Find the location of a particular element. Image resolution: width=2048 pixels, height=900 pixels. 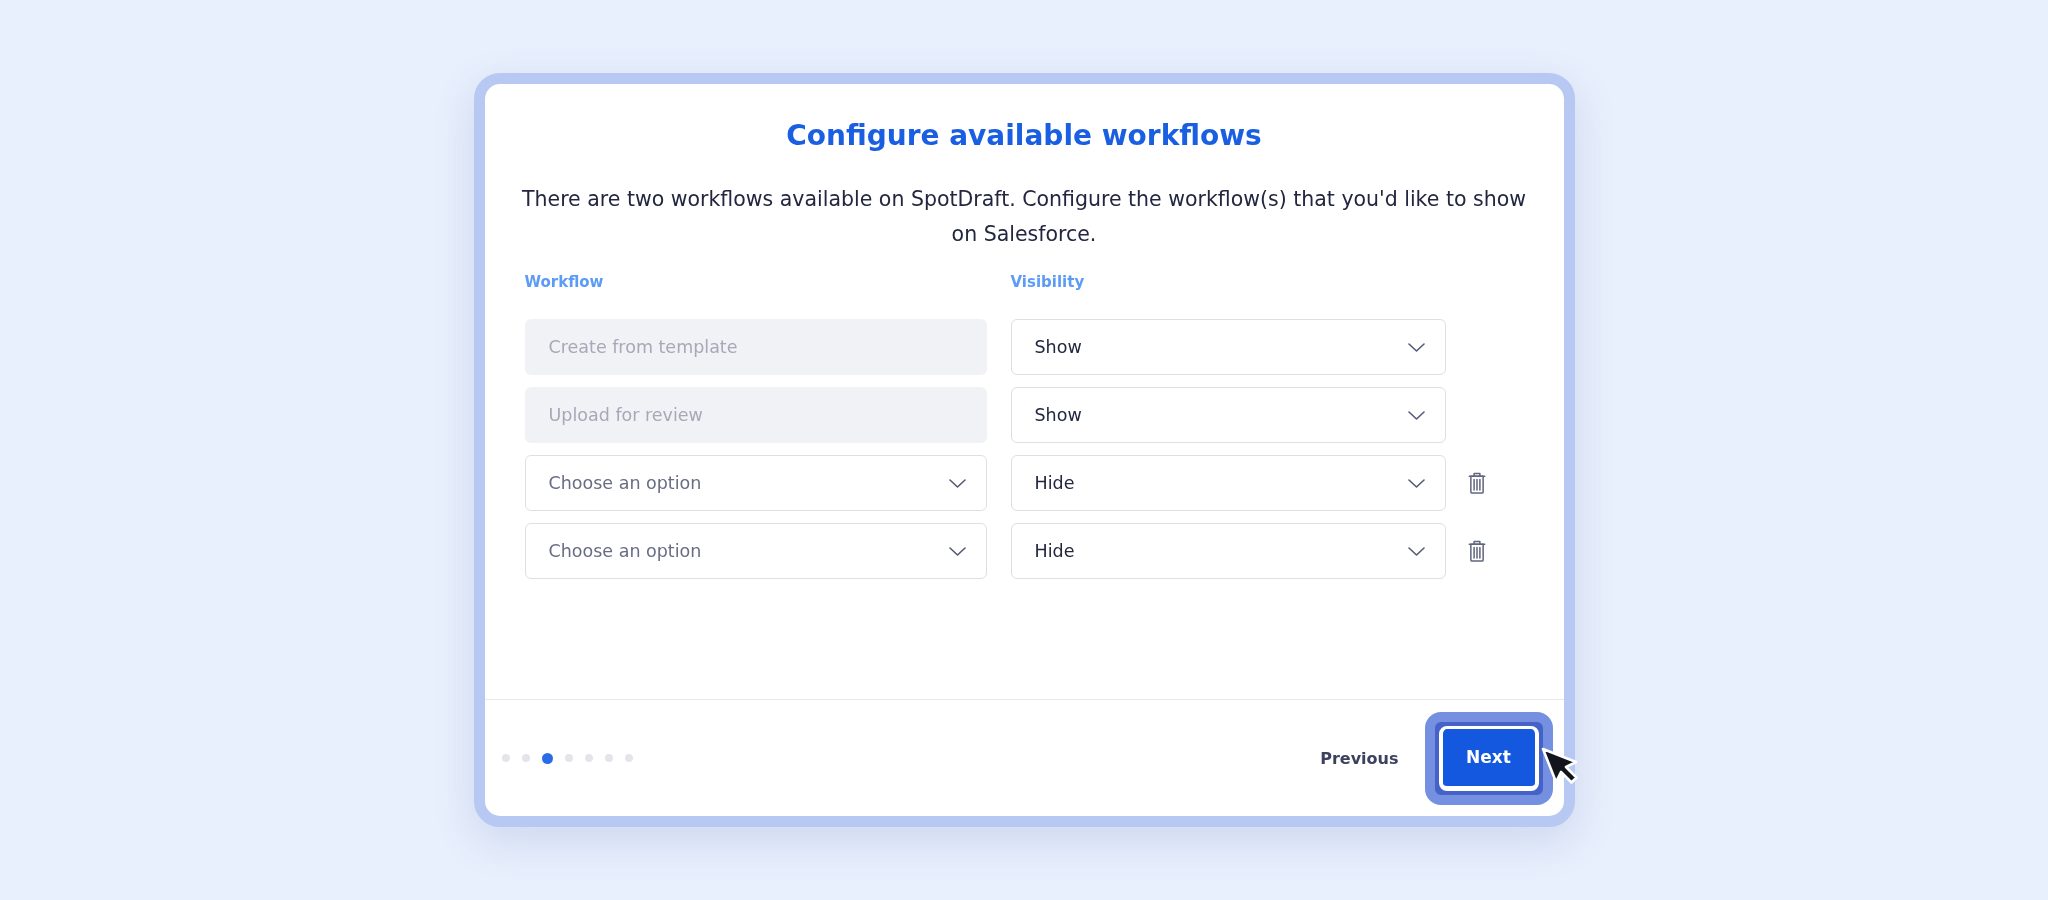

workflow-field: Create from template is located at coordinates (755, 347).